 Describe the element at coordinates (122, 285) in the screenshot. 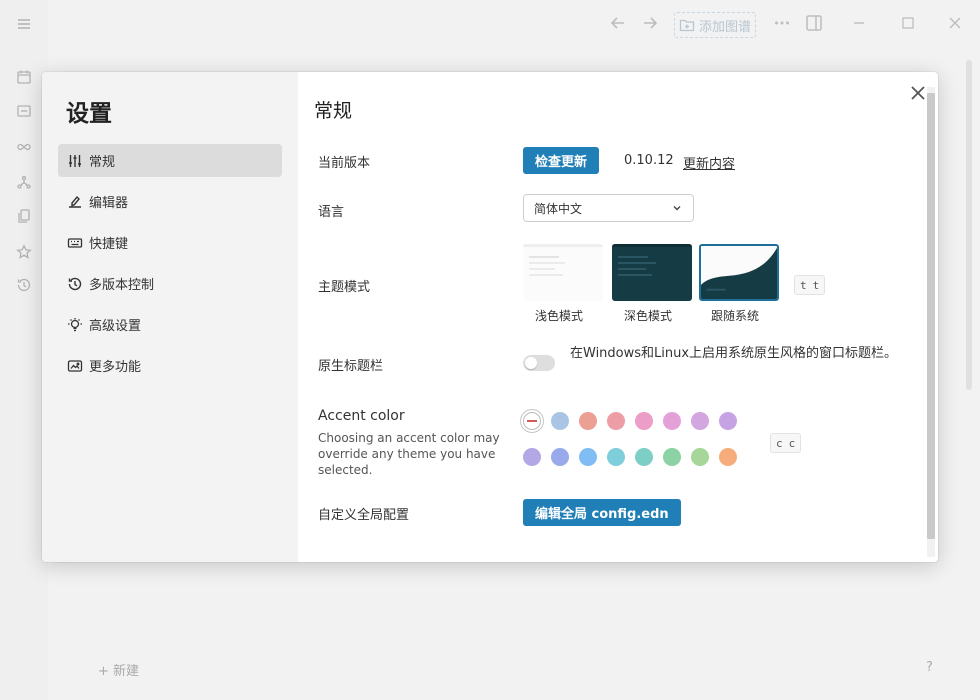

I see `nav-item-label: 多版本控制` at that location.